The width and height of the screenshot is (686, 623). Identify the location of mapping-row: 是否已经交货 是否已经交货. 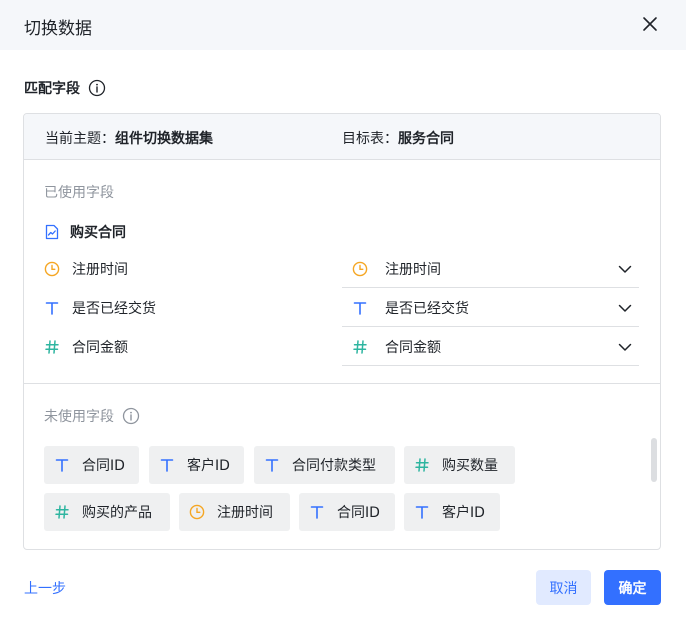
(342, 308).